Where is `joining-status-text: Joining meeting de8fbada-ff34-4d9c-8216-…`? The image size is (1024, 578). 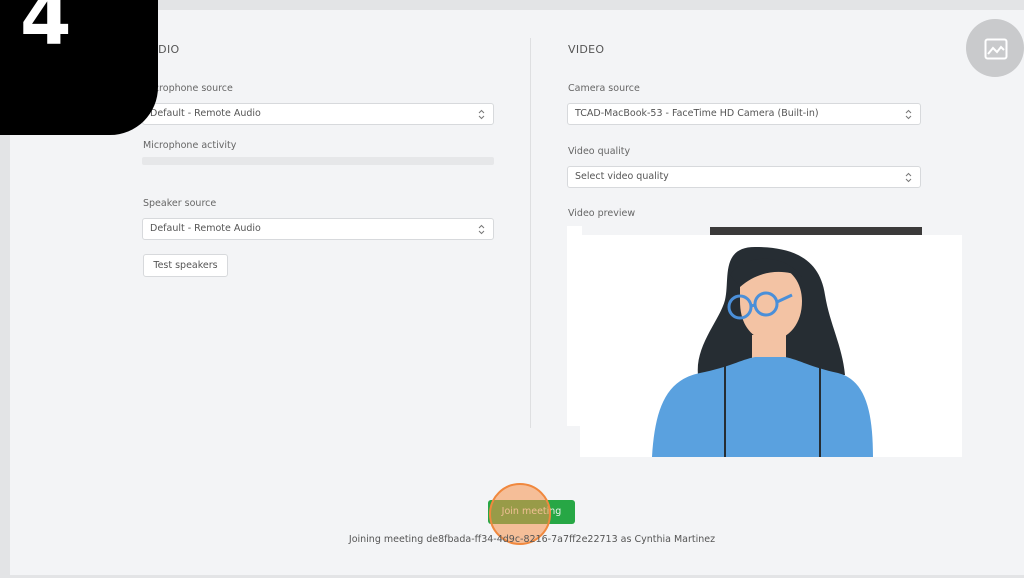 joining-status-text: Joining meeting de8fbada-ff34-4d9c-8216-… is located at coordinates (532, 539).